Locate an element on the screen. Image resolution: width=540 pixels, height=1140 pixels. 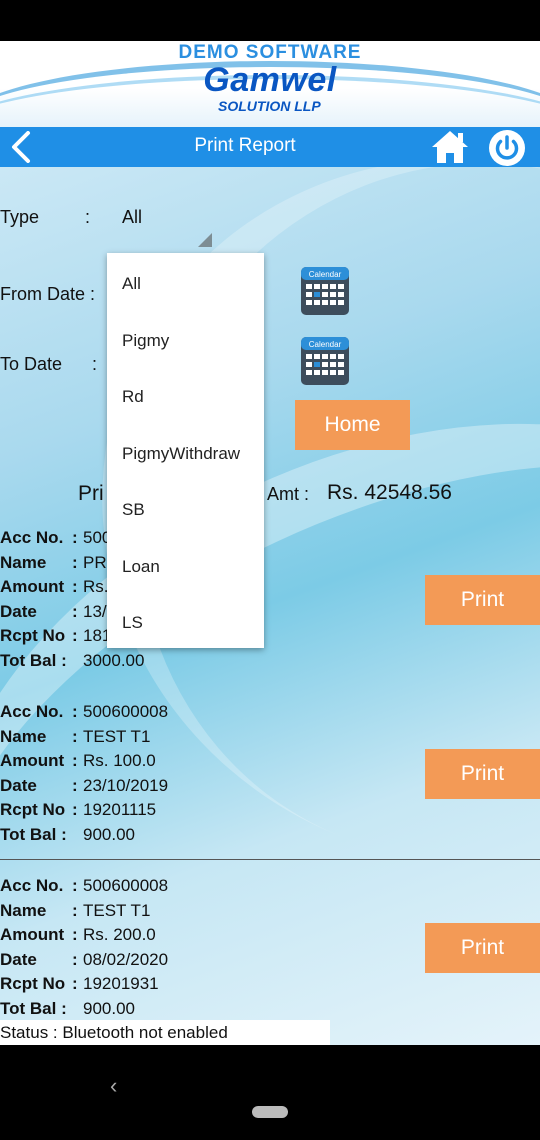
system-back-icon: ‹ is located at coordinates (113, 1086).